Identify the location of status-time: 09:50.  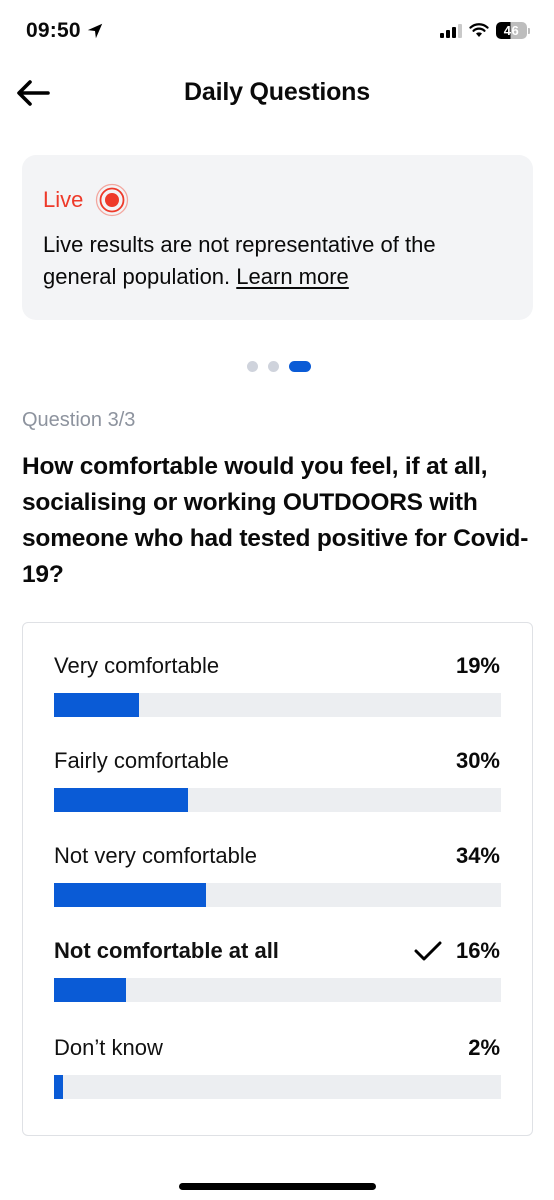
(65, 31).